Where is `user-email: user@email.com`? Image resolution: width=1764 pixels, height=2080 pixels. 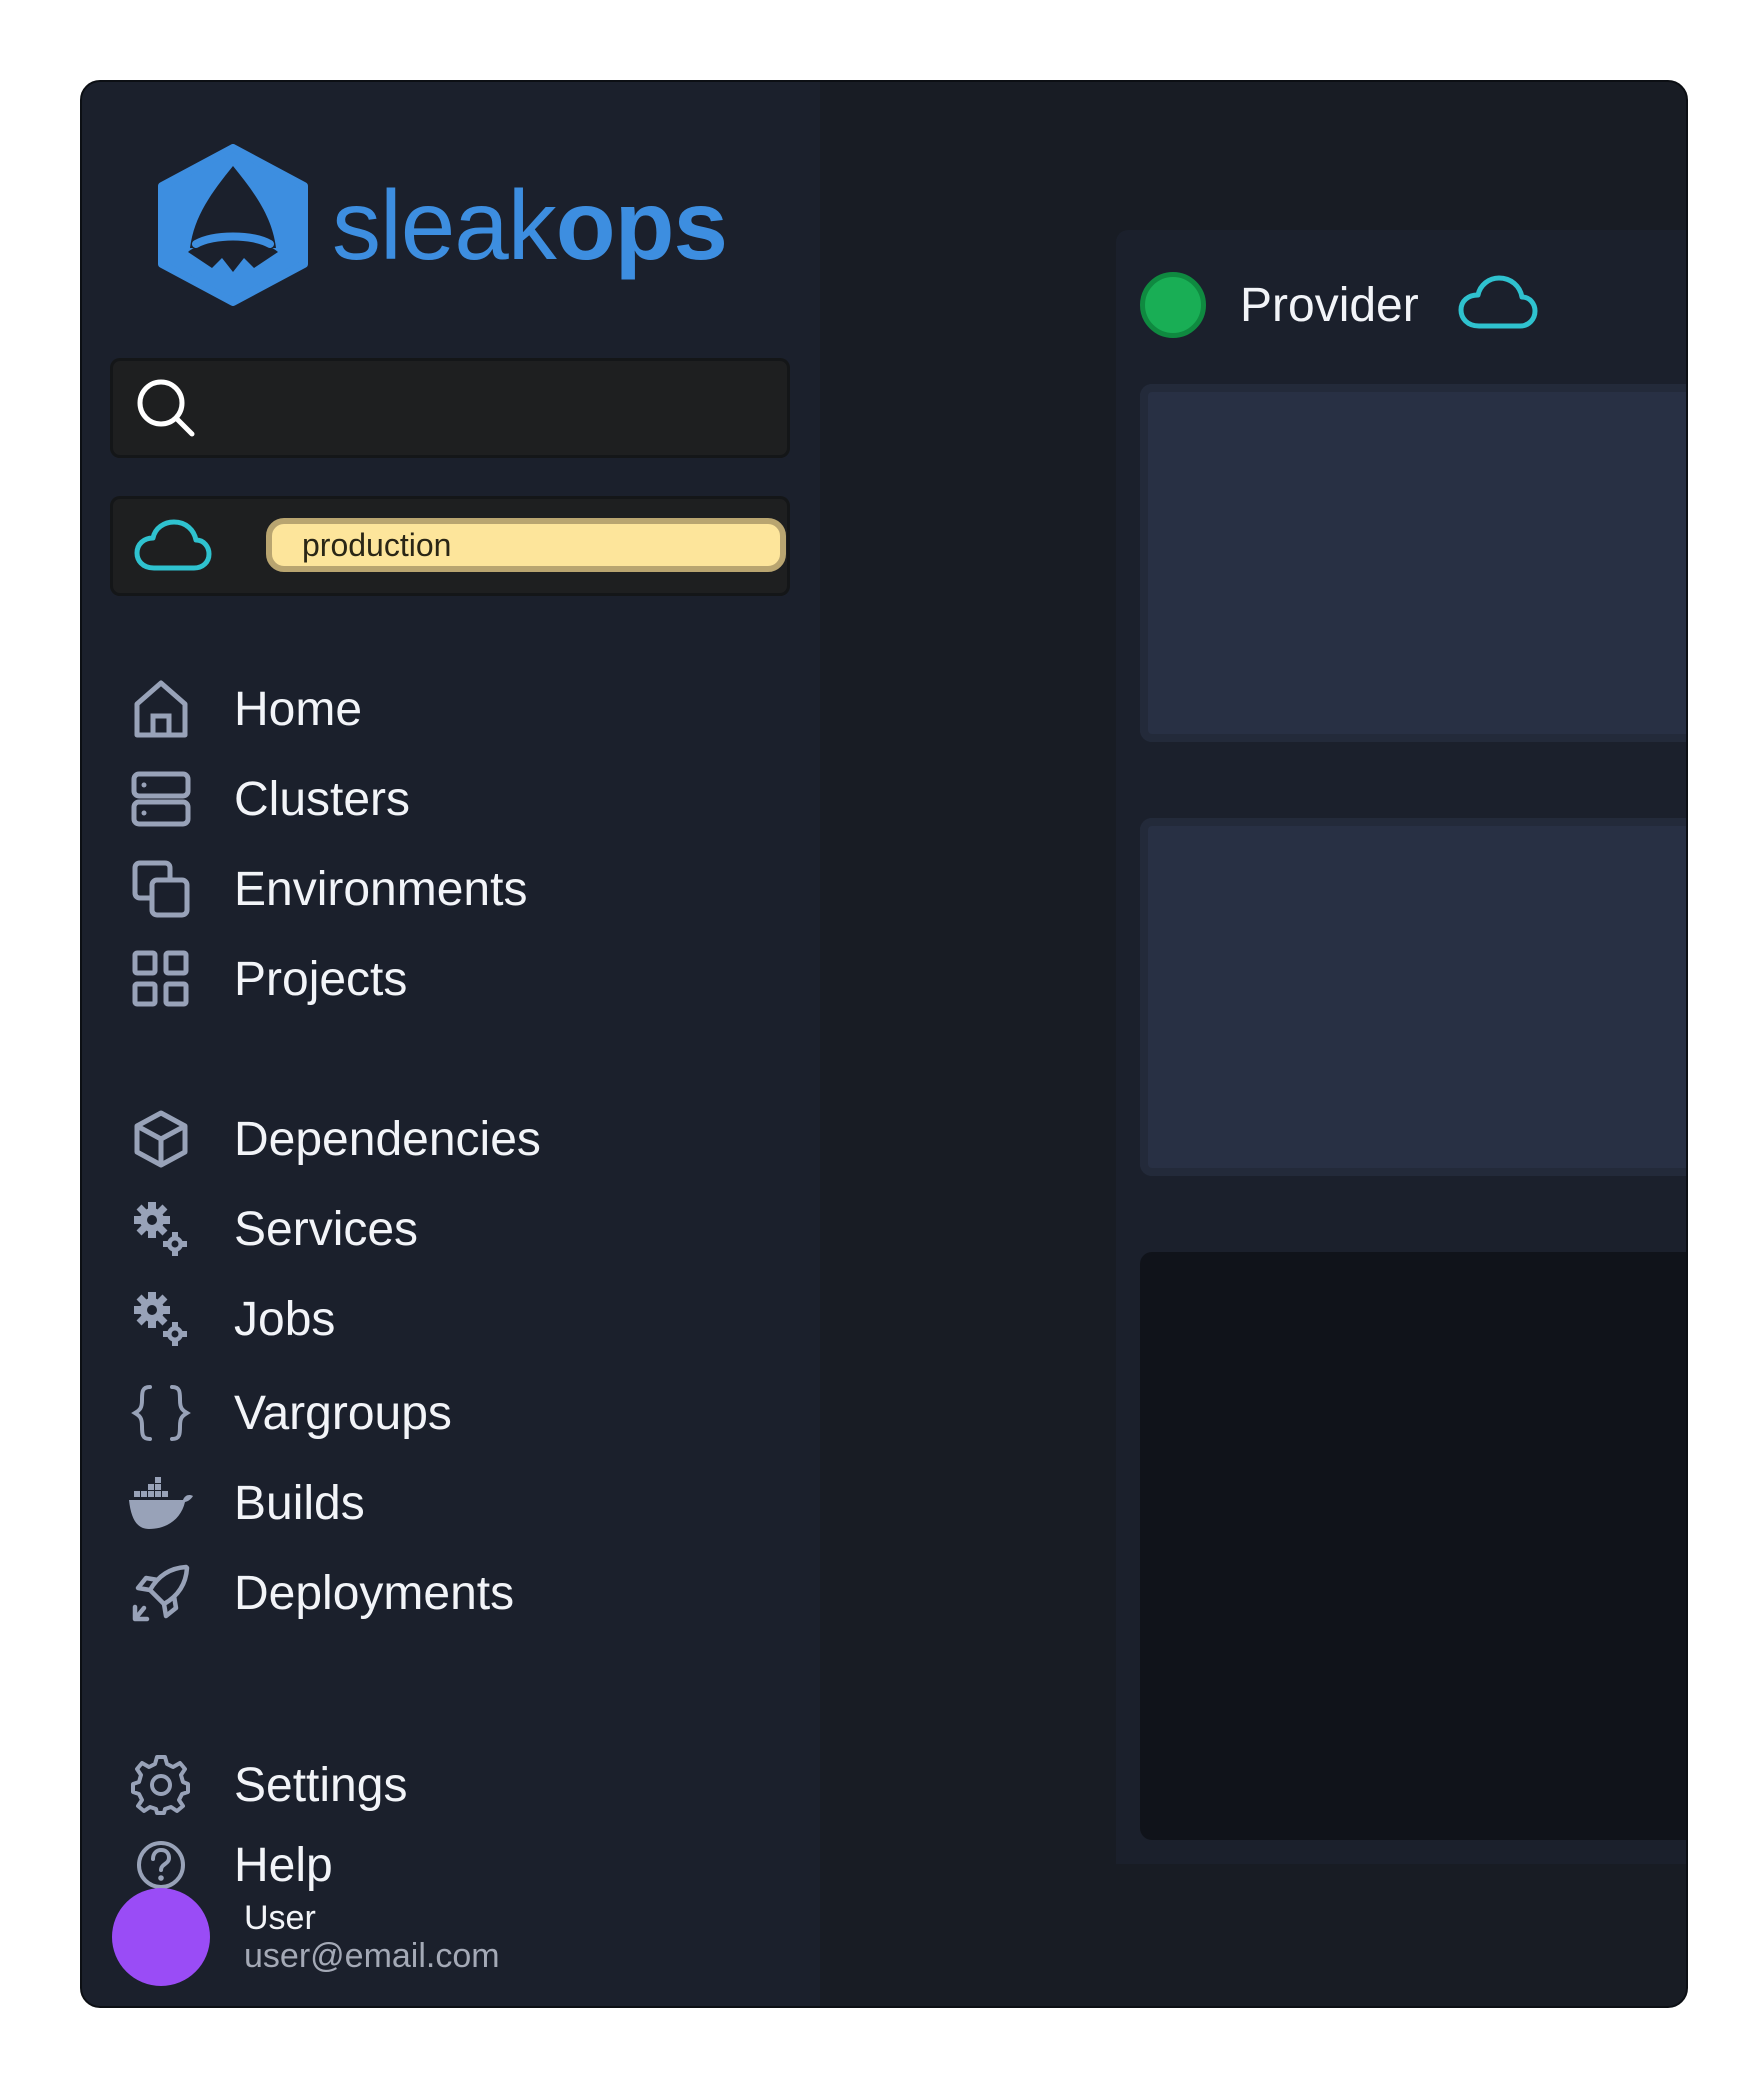 user-email: user@email.com is located at coordinates (372, 1956).